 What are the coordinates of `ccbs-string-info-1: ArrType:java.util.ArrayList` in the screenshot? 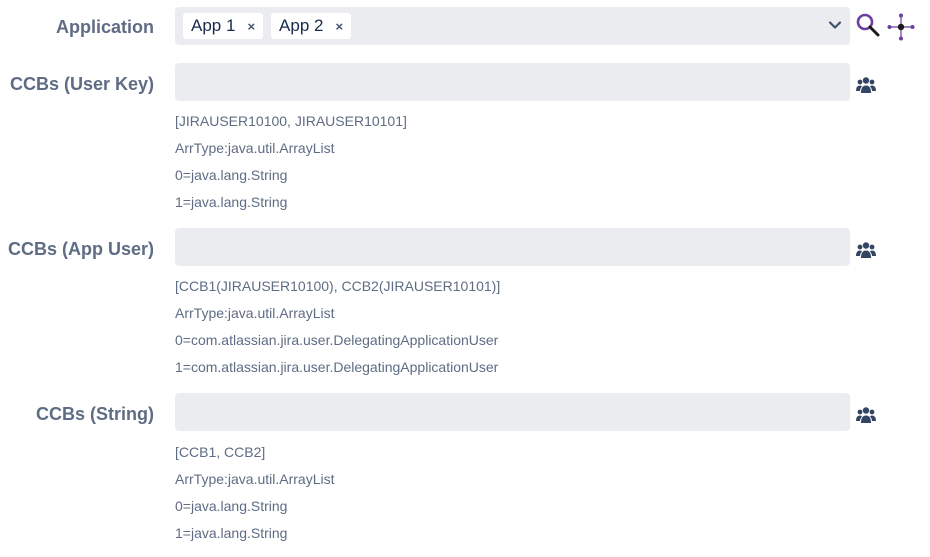 It's located at (255, 479).